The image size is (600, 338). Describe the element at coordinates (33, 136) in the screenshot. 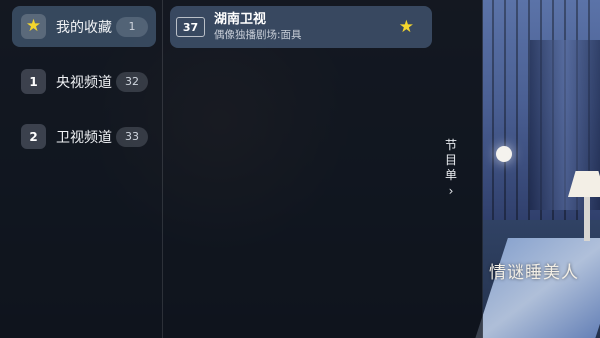

I see `category-index-badge: 2` at that location.